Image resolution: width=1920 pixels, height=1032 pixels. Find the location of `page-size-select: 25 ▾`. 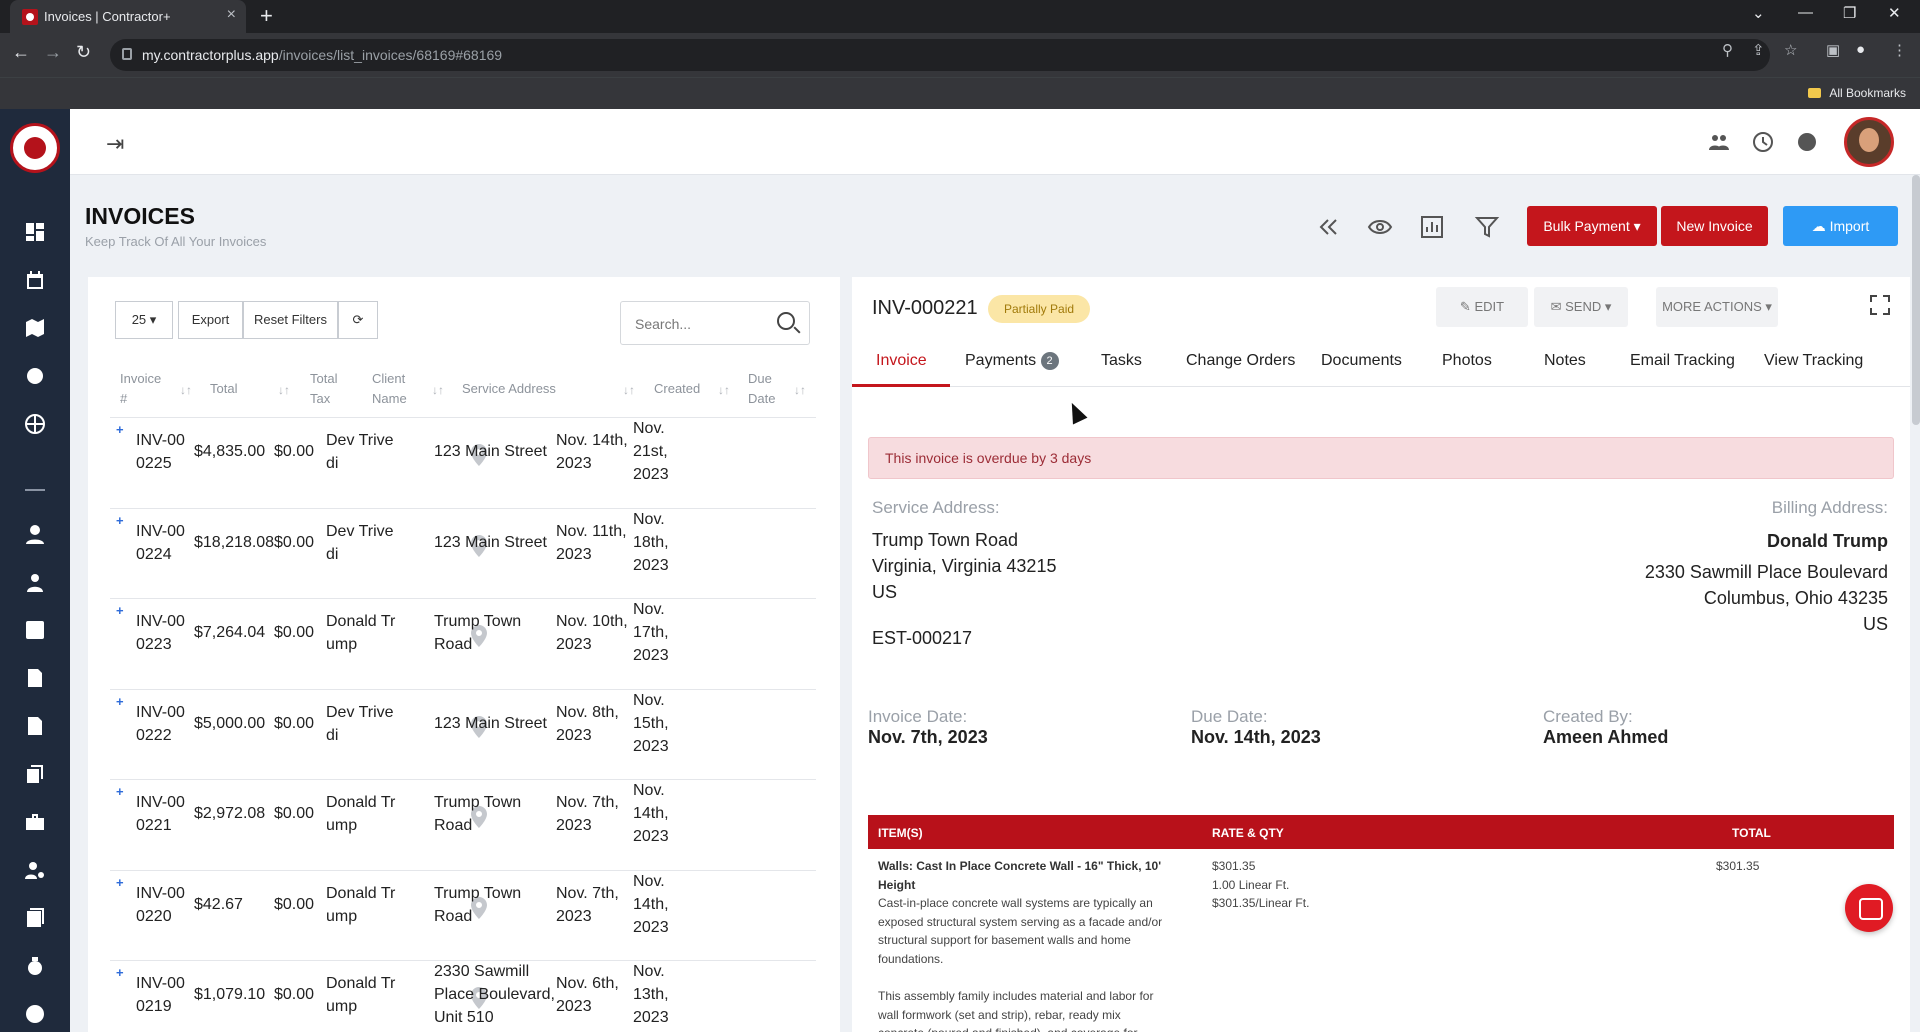

page-size-select: 25 ▾ is located at coordinates (144, 320).